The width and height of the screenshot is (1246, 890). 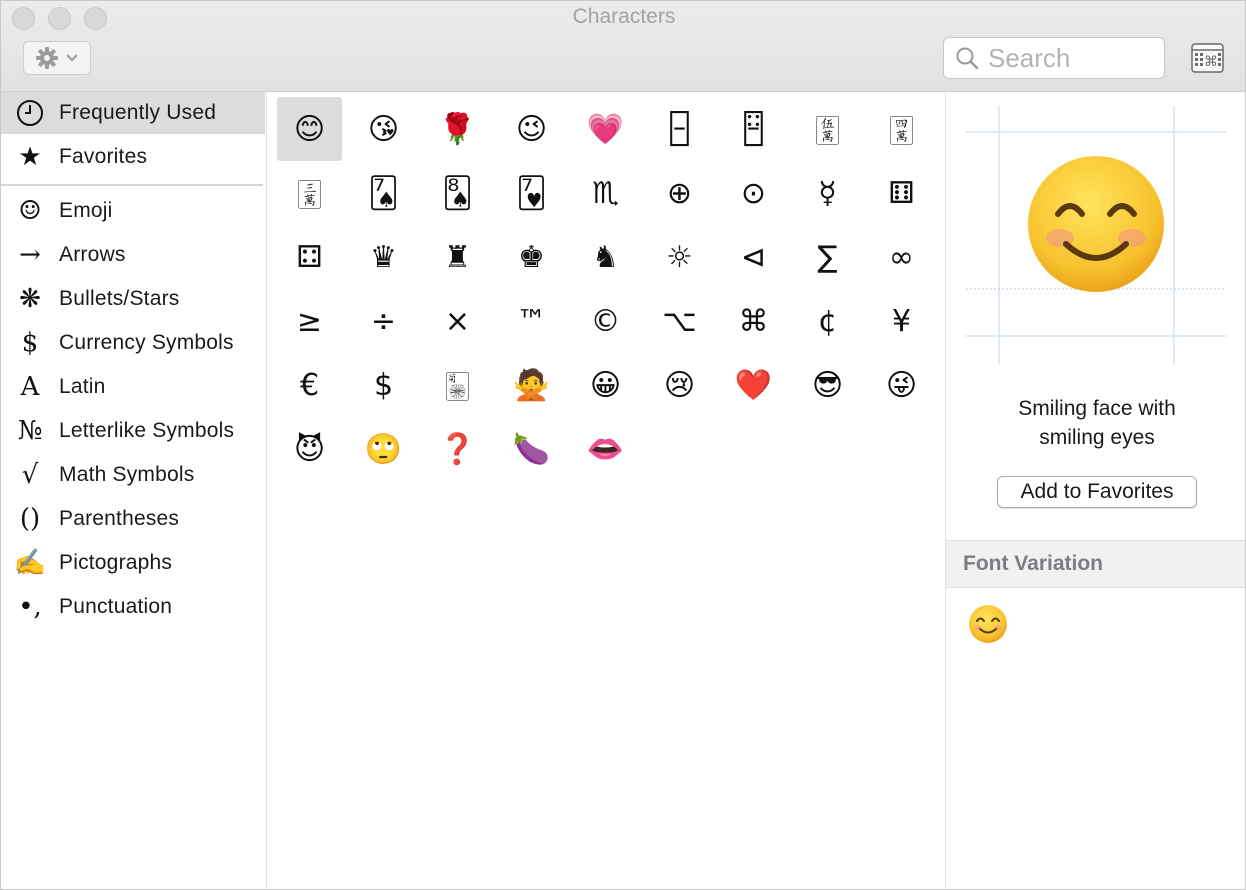 I want to click on character-cell: ♚, so click(x=531, y=257).